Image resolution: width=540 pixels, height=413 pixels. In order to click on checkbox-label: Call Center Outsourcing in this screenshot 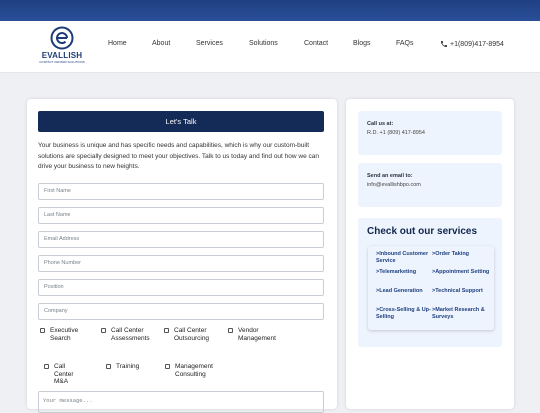, I will do `click(192, 334)`.